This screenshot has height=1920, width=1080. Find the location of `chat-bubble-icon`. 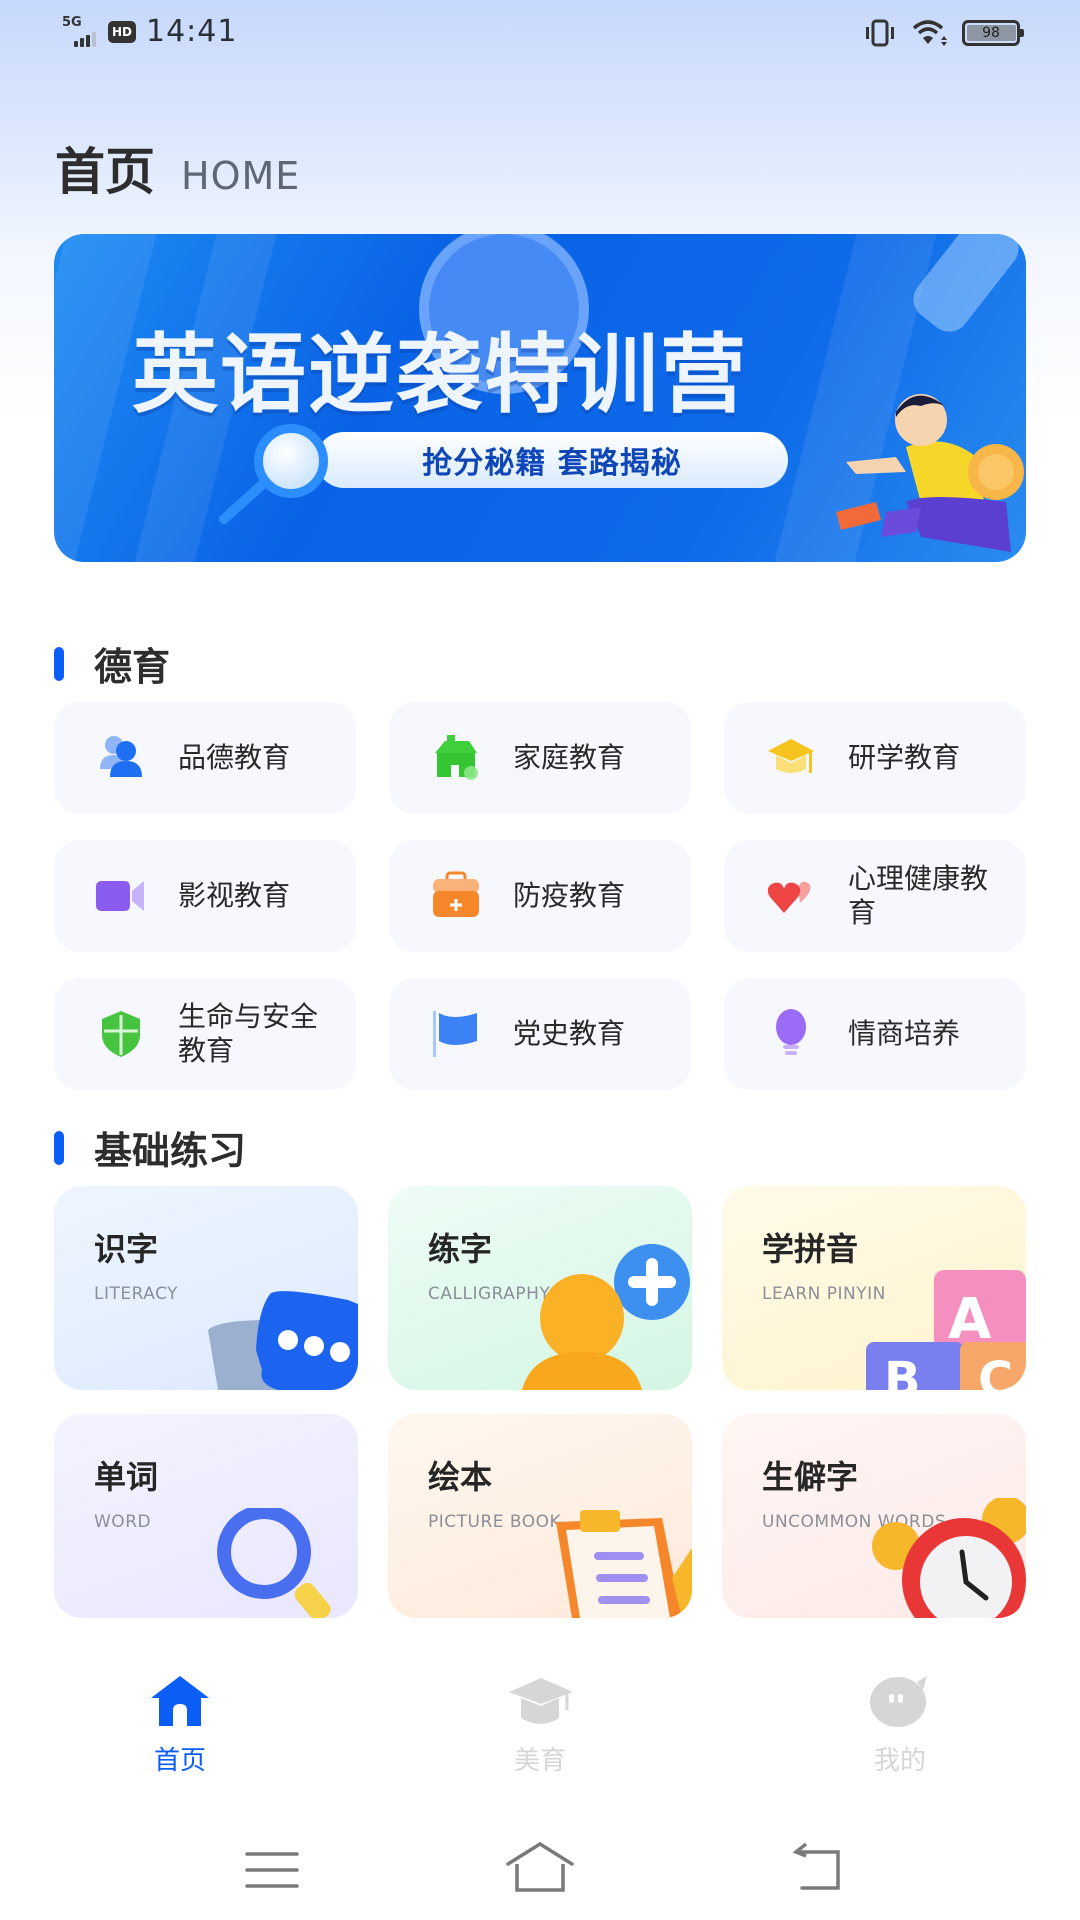

chat-bubble-icon is located at coordinates (283, 1340).